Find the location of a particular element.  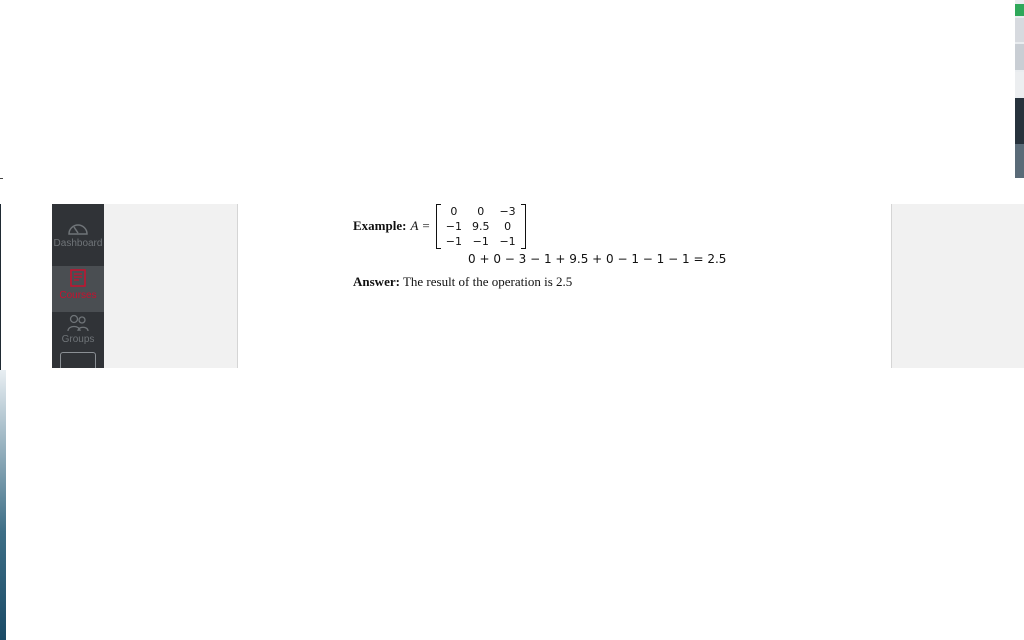

global-nav: Dashboard Courses Groups is located at coordinates (78, 286).